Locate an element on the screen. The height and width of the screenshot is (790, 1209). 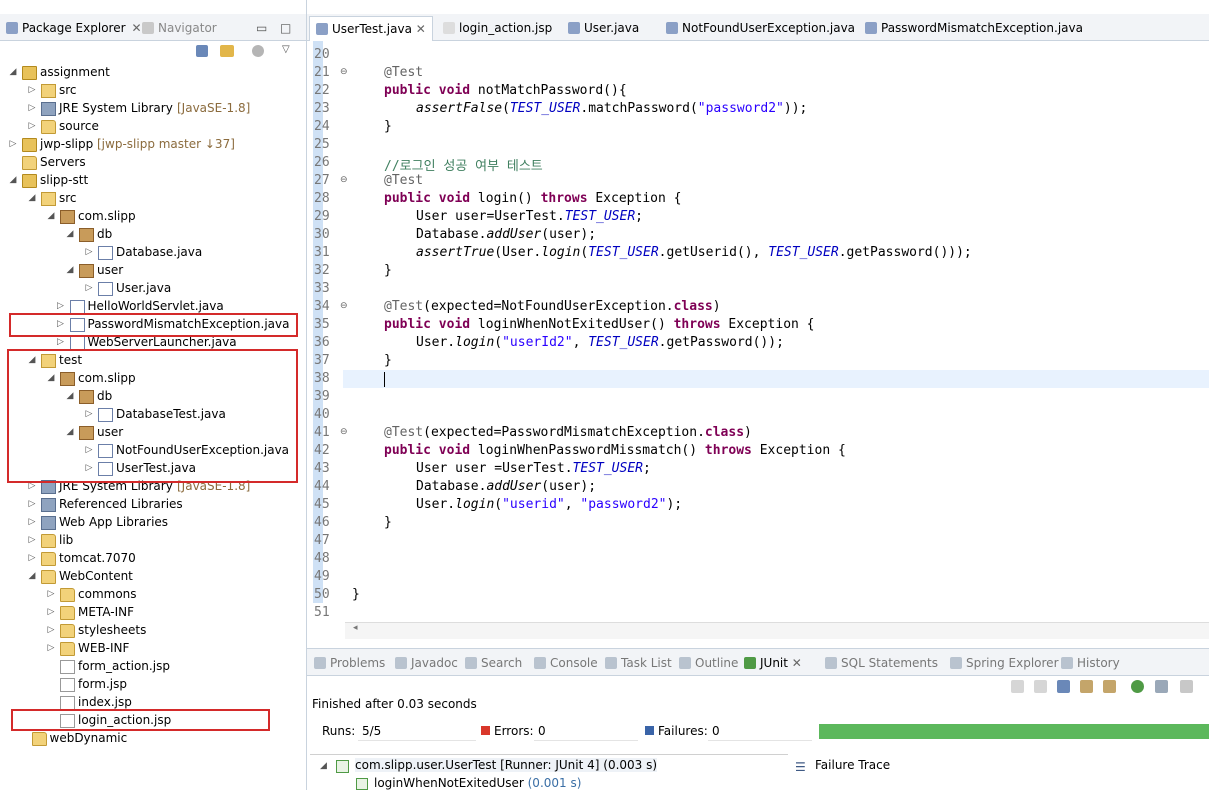
method-call: assertFalse is located at coordinates (459, 108).